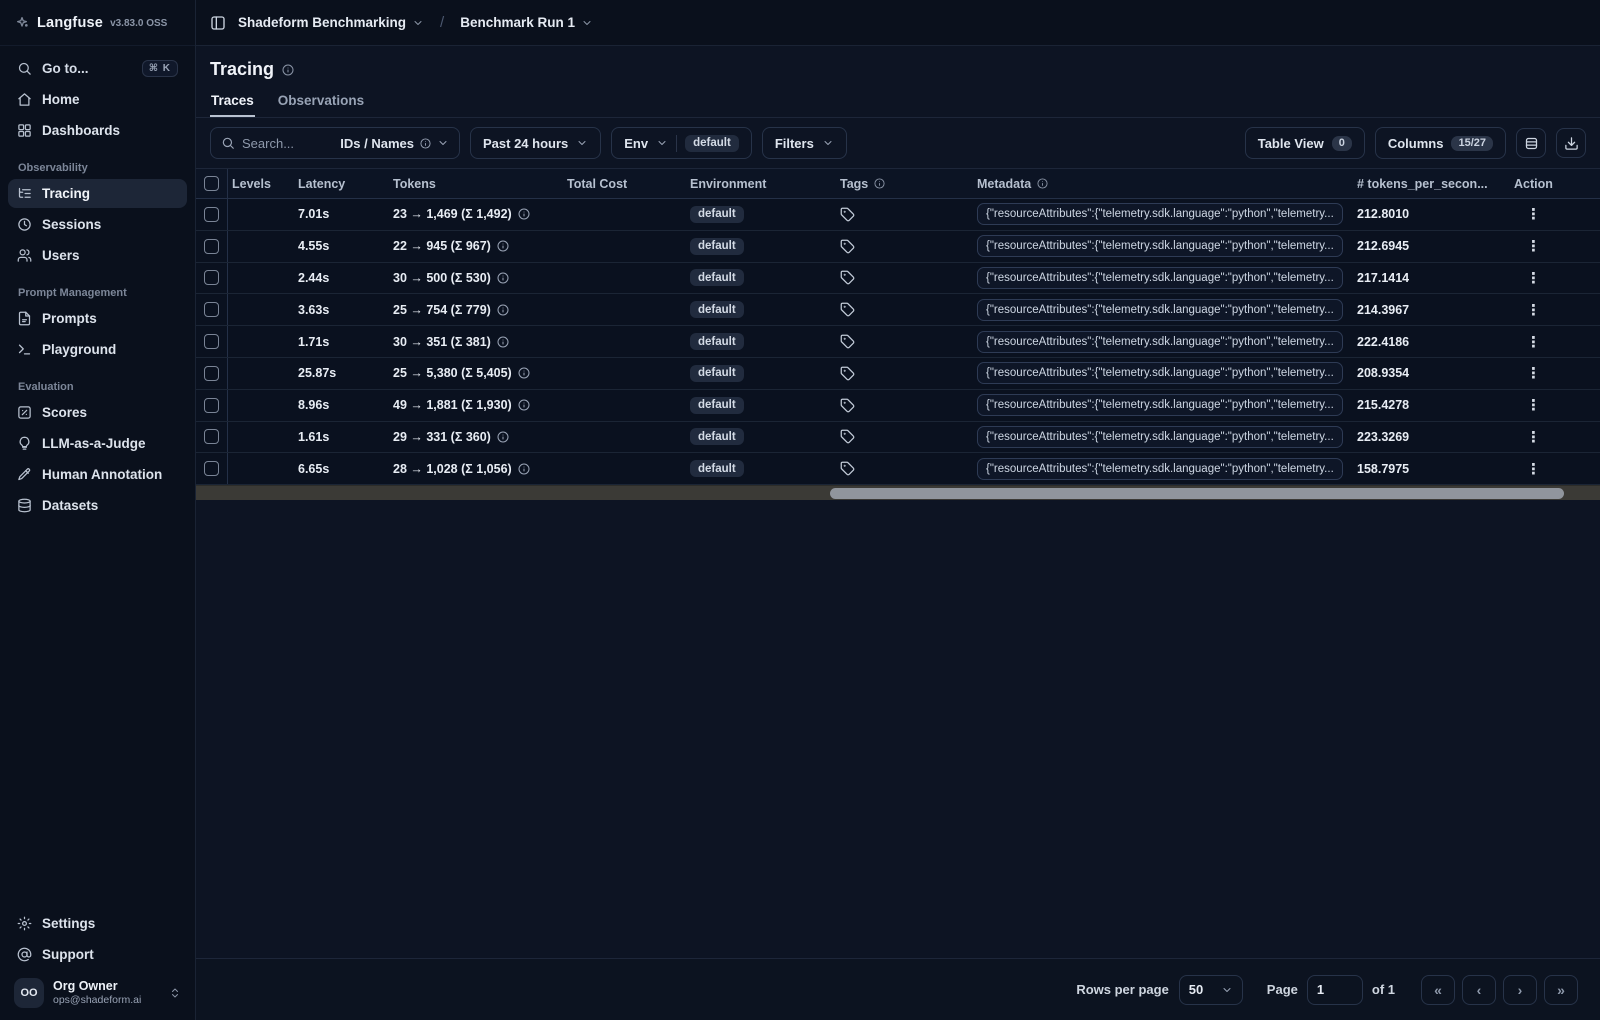 This screenshot has height=1020, width=1600. What do you see at coordinates (97, 443) in the screenshot?
I see `sidebar-item-llm-judge: LLM-as-a-Judge` at bounding box center [97, 443].